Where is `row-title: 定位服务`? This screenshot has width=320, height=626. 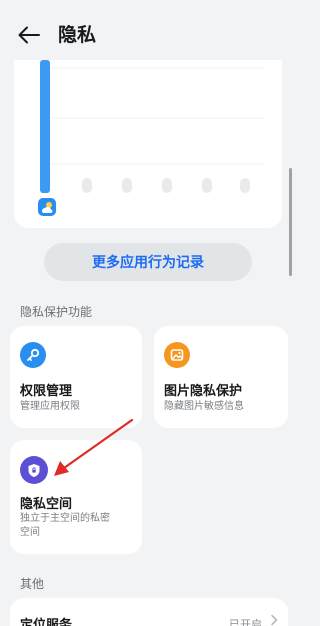
row-title: 定位服务 is located at coordinates (46, 622).